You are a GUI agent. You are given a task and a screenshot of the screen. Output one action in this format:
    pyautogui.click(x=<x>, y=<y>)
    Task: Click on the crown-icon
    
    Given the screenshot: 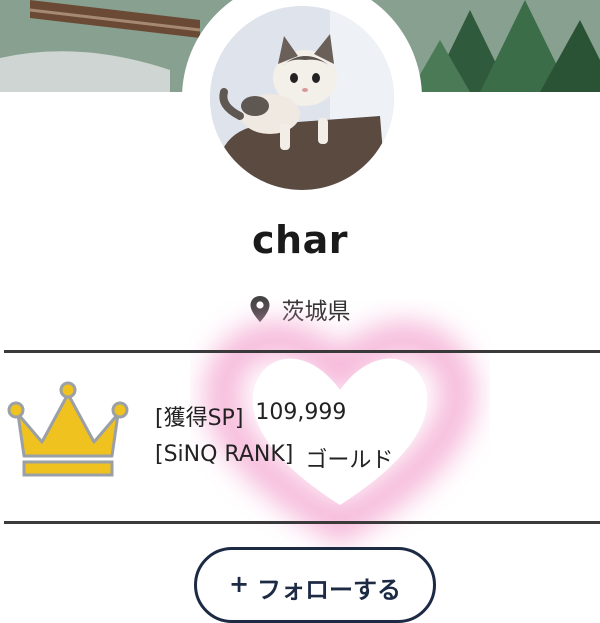 What is the action you would take?
    pyautogui.click(x=68, y=429)
    